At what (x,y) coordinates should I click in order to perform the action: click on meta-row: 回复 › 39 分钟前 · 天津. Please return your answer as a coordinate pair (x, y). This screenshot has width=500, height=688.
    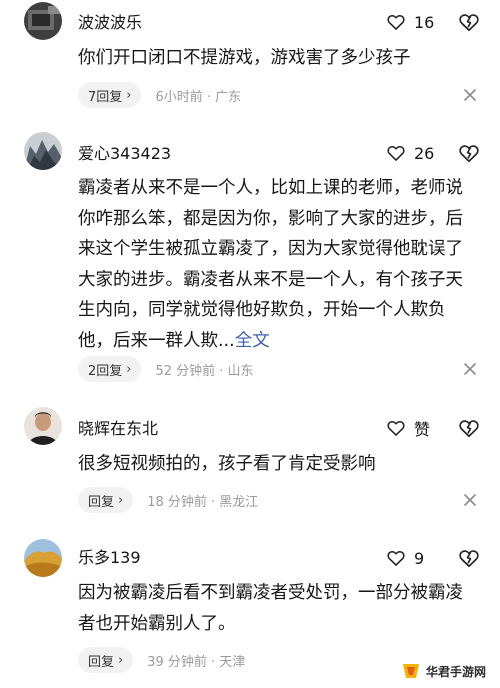
    Looking at the image, I should click on (161, 660).